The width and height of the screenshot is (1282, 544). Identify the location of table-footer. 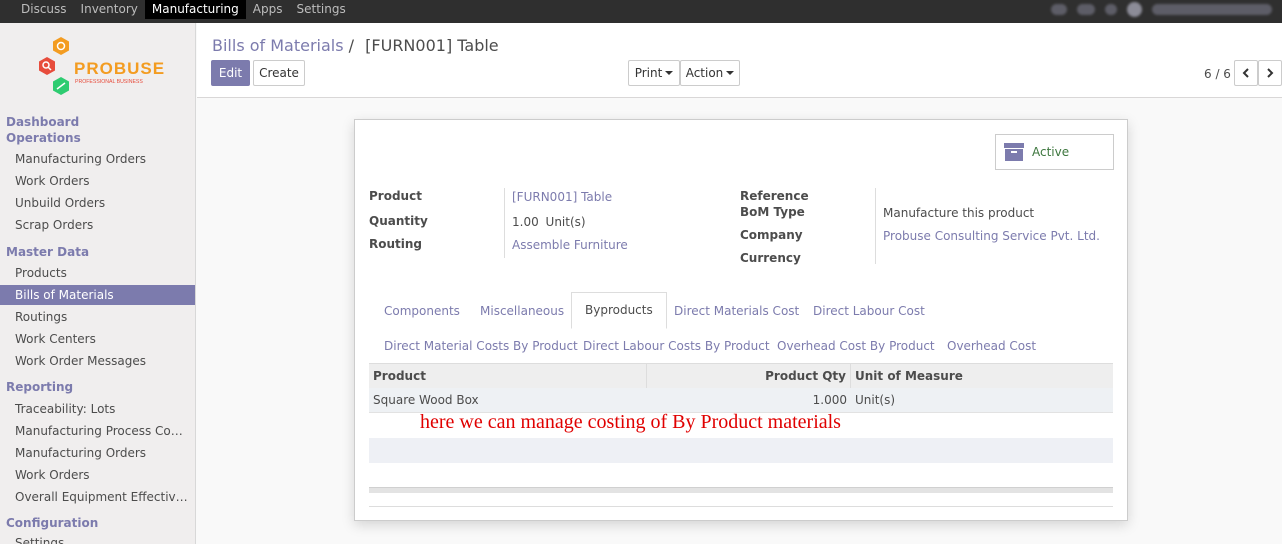
(741, 490).